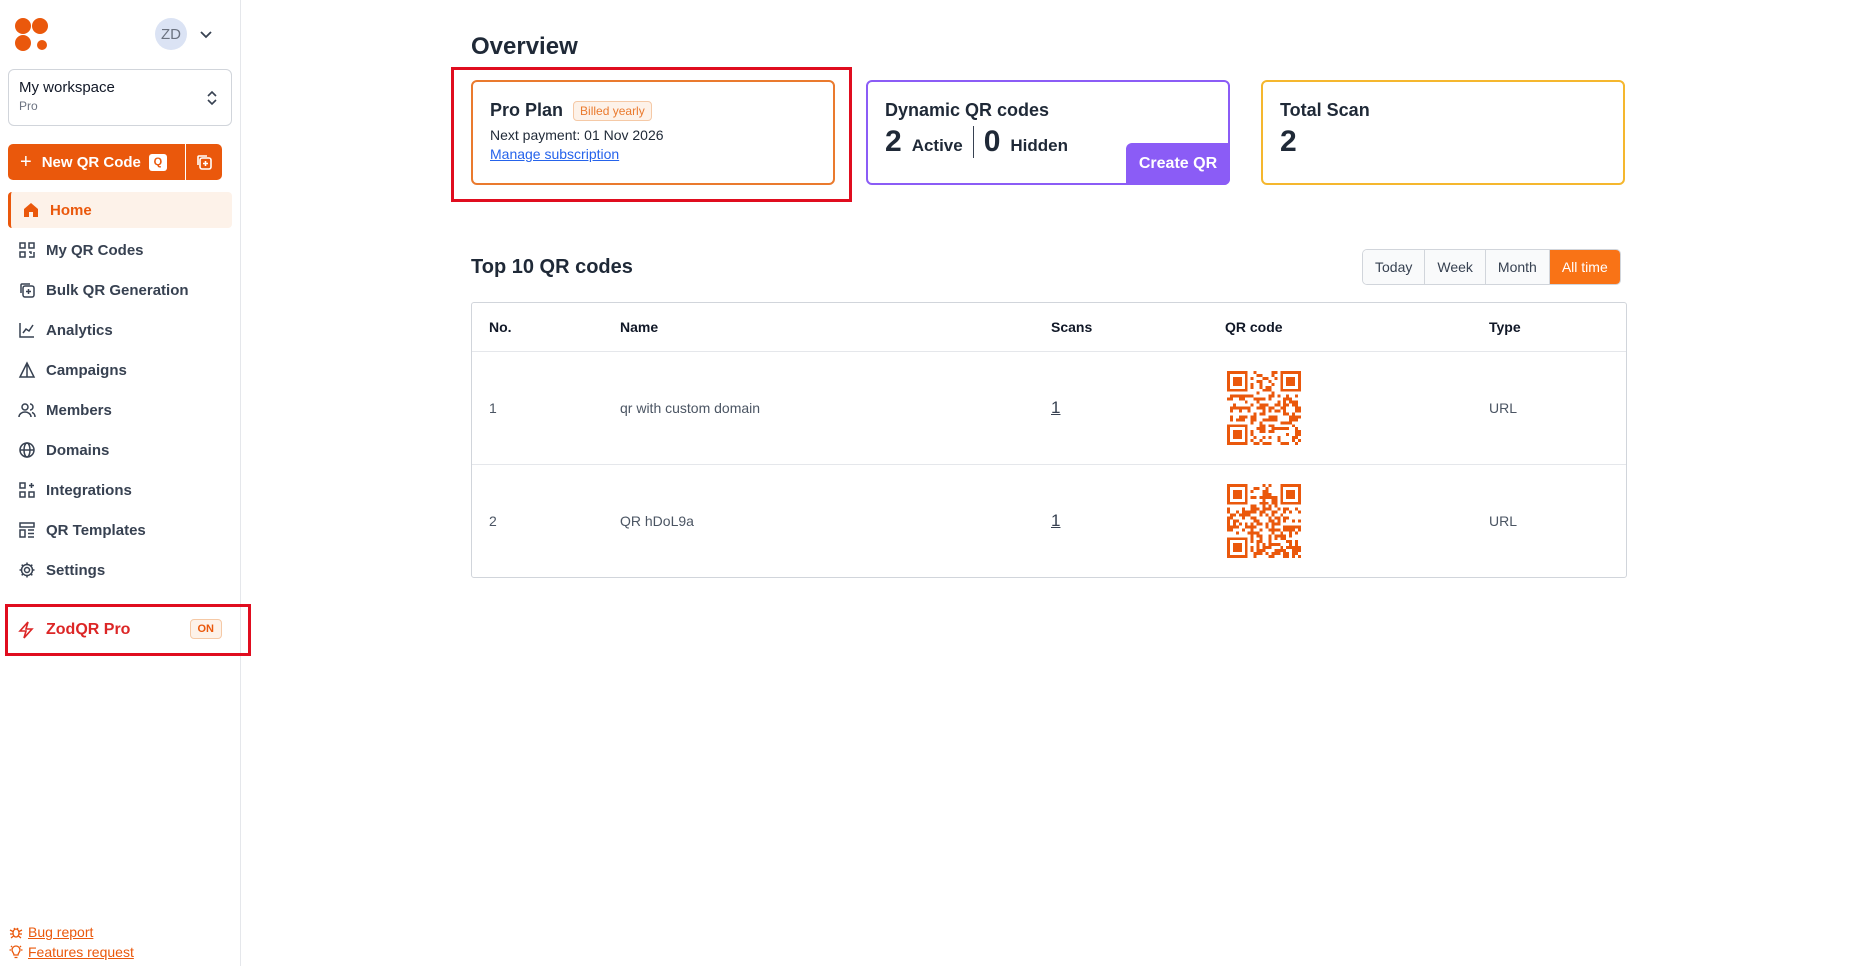 The image size is (1850, 966). I want to click on app-logo, so click(32, 35).